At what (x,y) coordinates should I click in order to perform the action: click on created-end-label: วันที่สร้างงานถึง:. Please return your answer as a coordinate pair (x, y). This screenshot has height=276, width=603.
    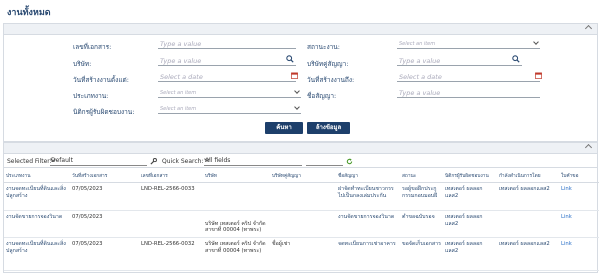
    Looking at the image, I should click on (331, 80).